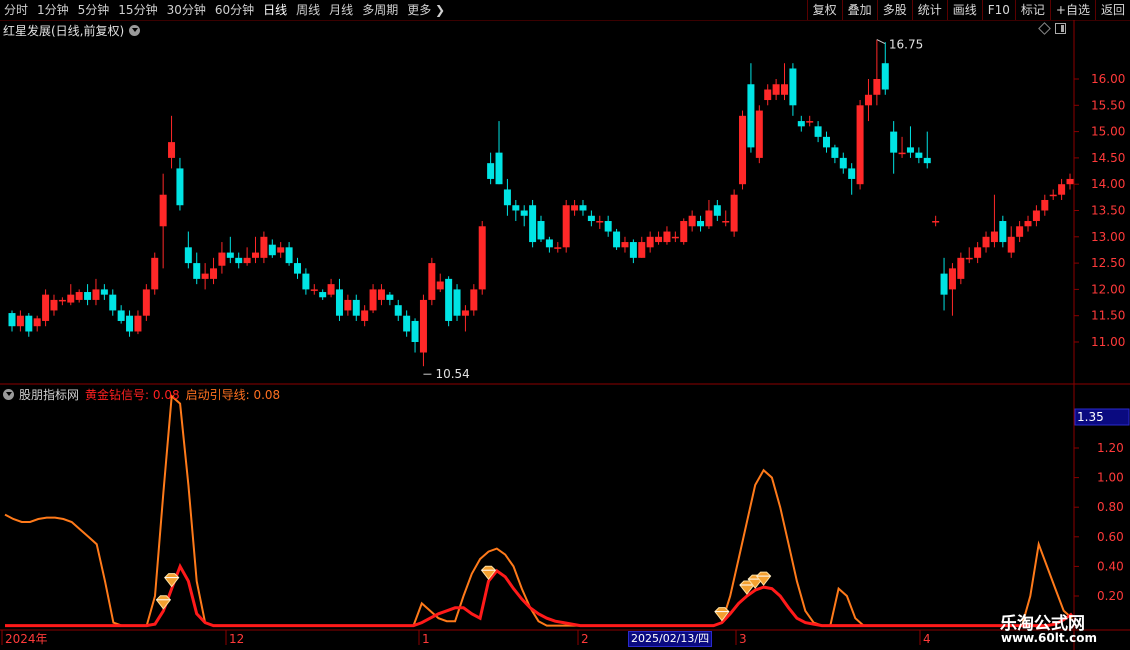  I want to click on diamond-marker, so click(172, 580).